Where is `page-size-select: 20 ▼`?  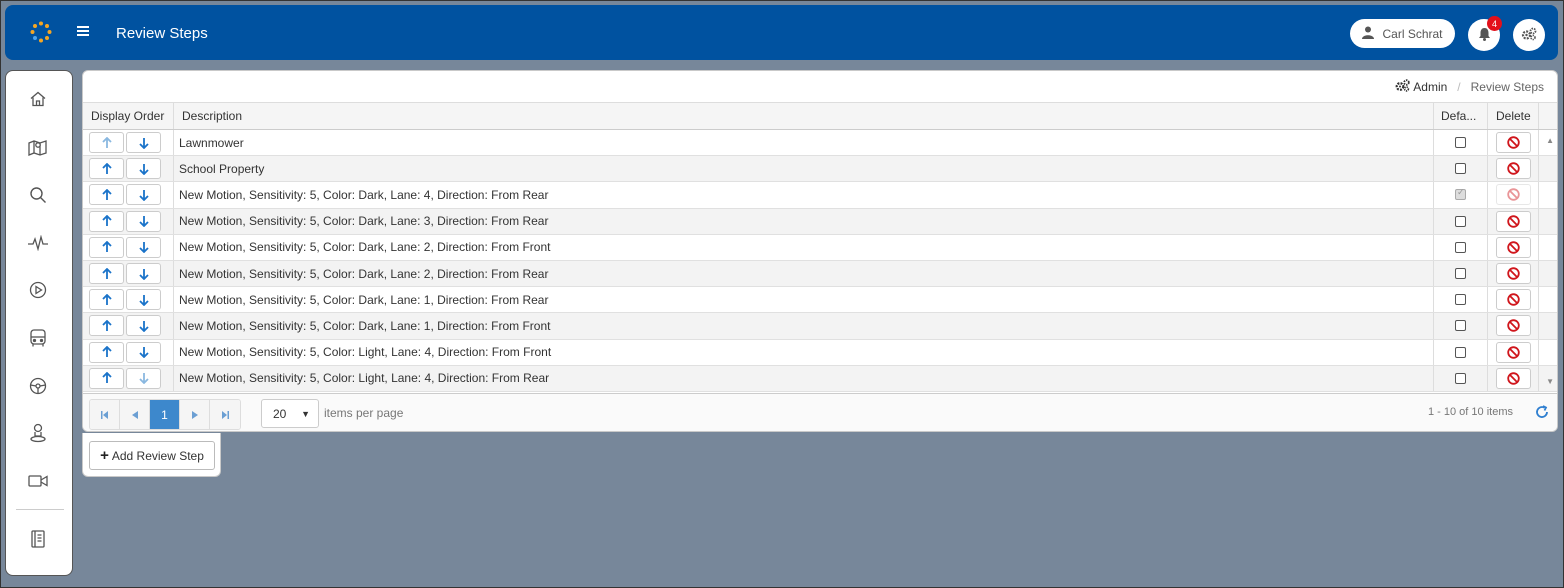 page-size-select: 20 ▼ is located at coordinates (290, 413).